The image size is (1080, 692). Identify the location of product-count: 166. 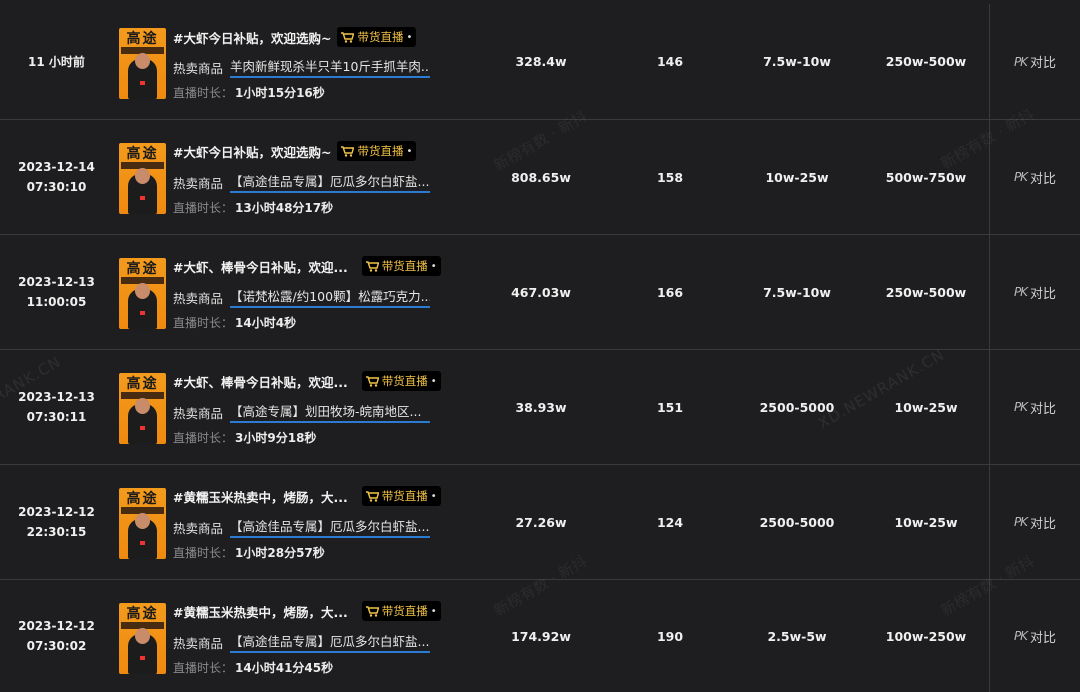
(670, 292).